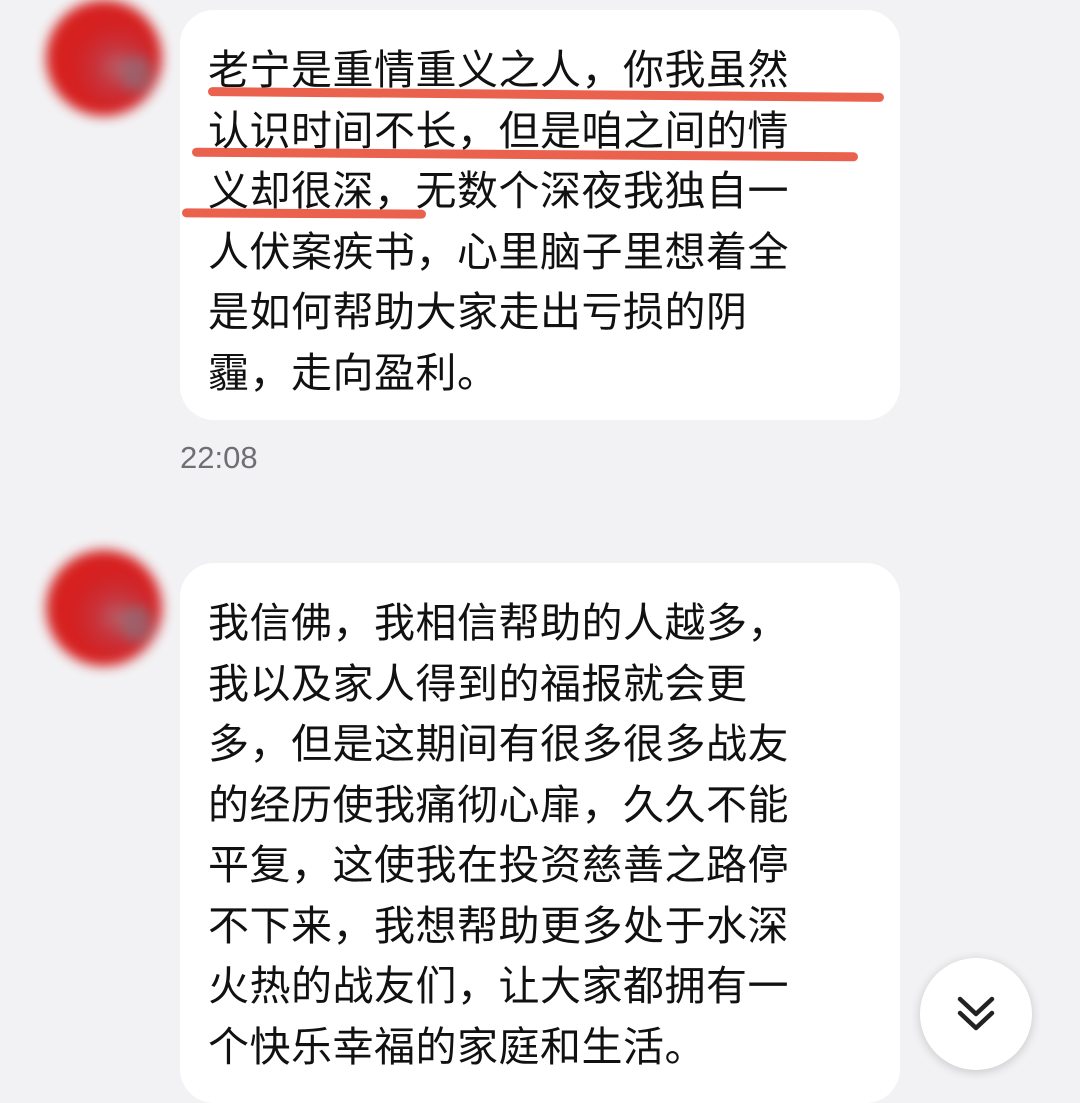  I want to click on scroll-to-bottom-button, so click(976, 1014).